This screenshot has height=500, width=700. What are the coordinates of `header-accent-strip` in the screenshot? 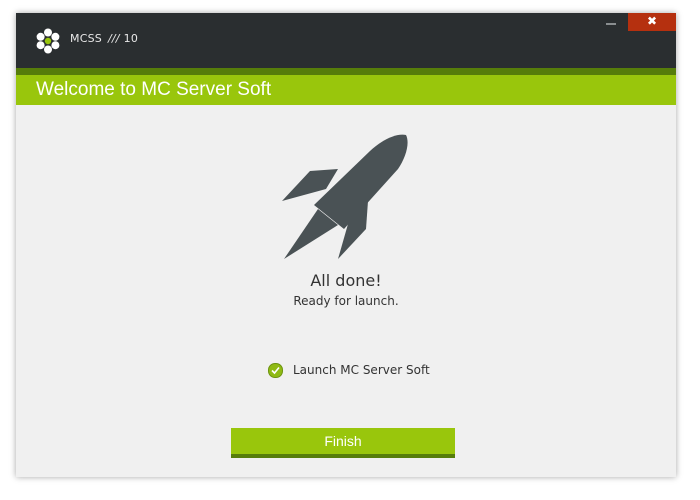 It's located at (346, 71).